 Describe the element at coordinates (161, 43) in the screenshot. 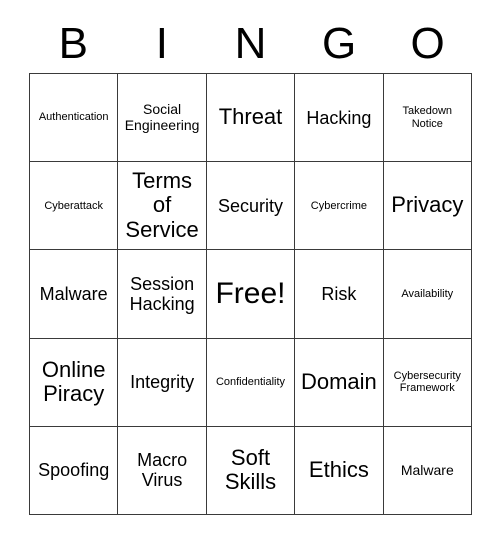

I see `bingo-header-letter-i: I` at that location.